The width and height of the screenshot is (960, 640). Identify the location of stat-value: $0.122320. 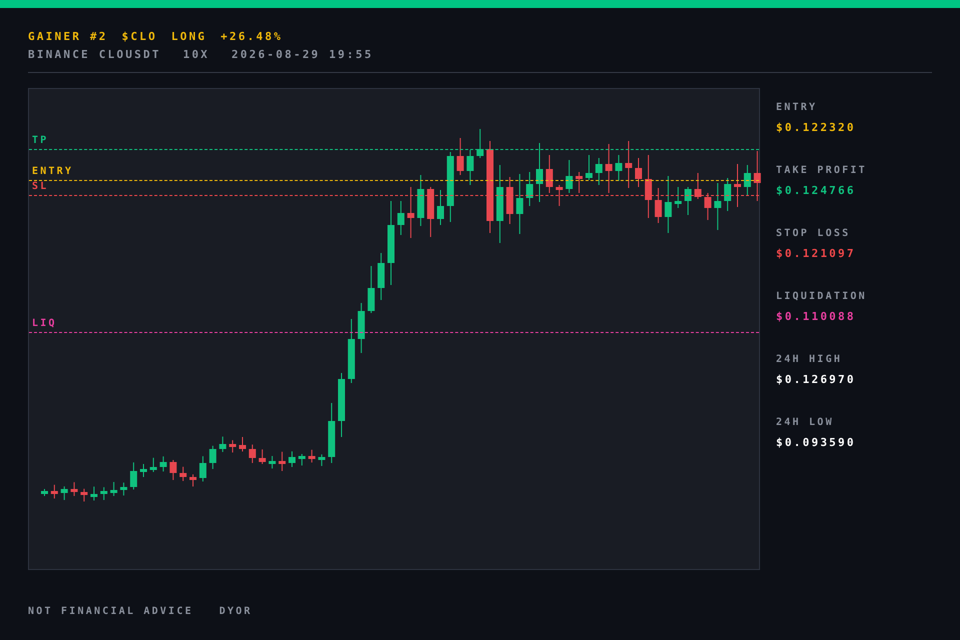
(816, 127).